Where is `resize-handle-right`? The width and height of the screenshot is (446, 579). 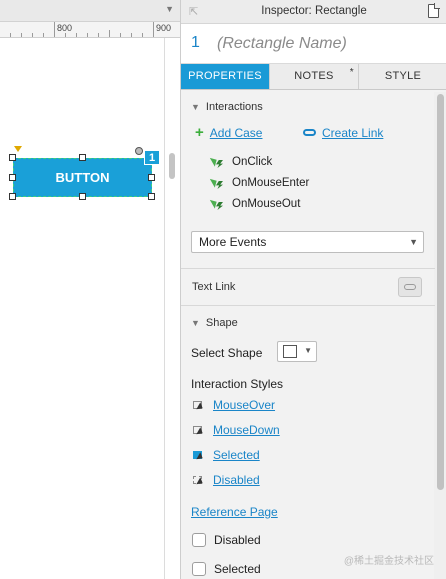
resize-handle-right is located at coordinates (151, 177).